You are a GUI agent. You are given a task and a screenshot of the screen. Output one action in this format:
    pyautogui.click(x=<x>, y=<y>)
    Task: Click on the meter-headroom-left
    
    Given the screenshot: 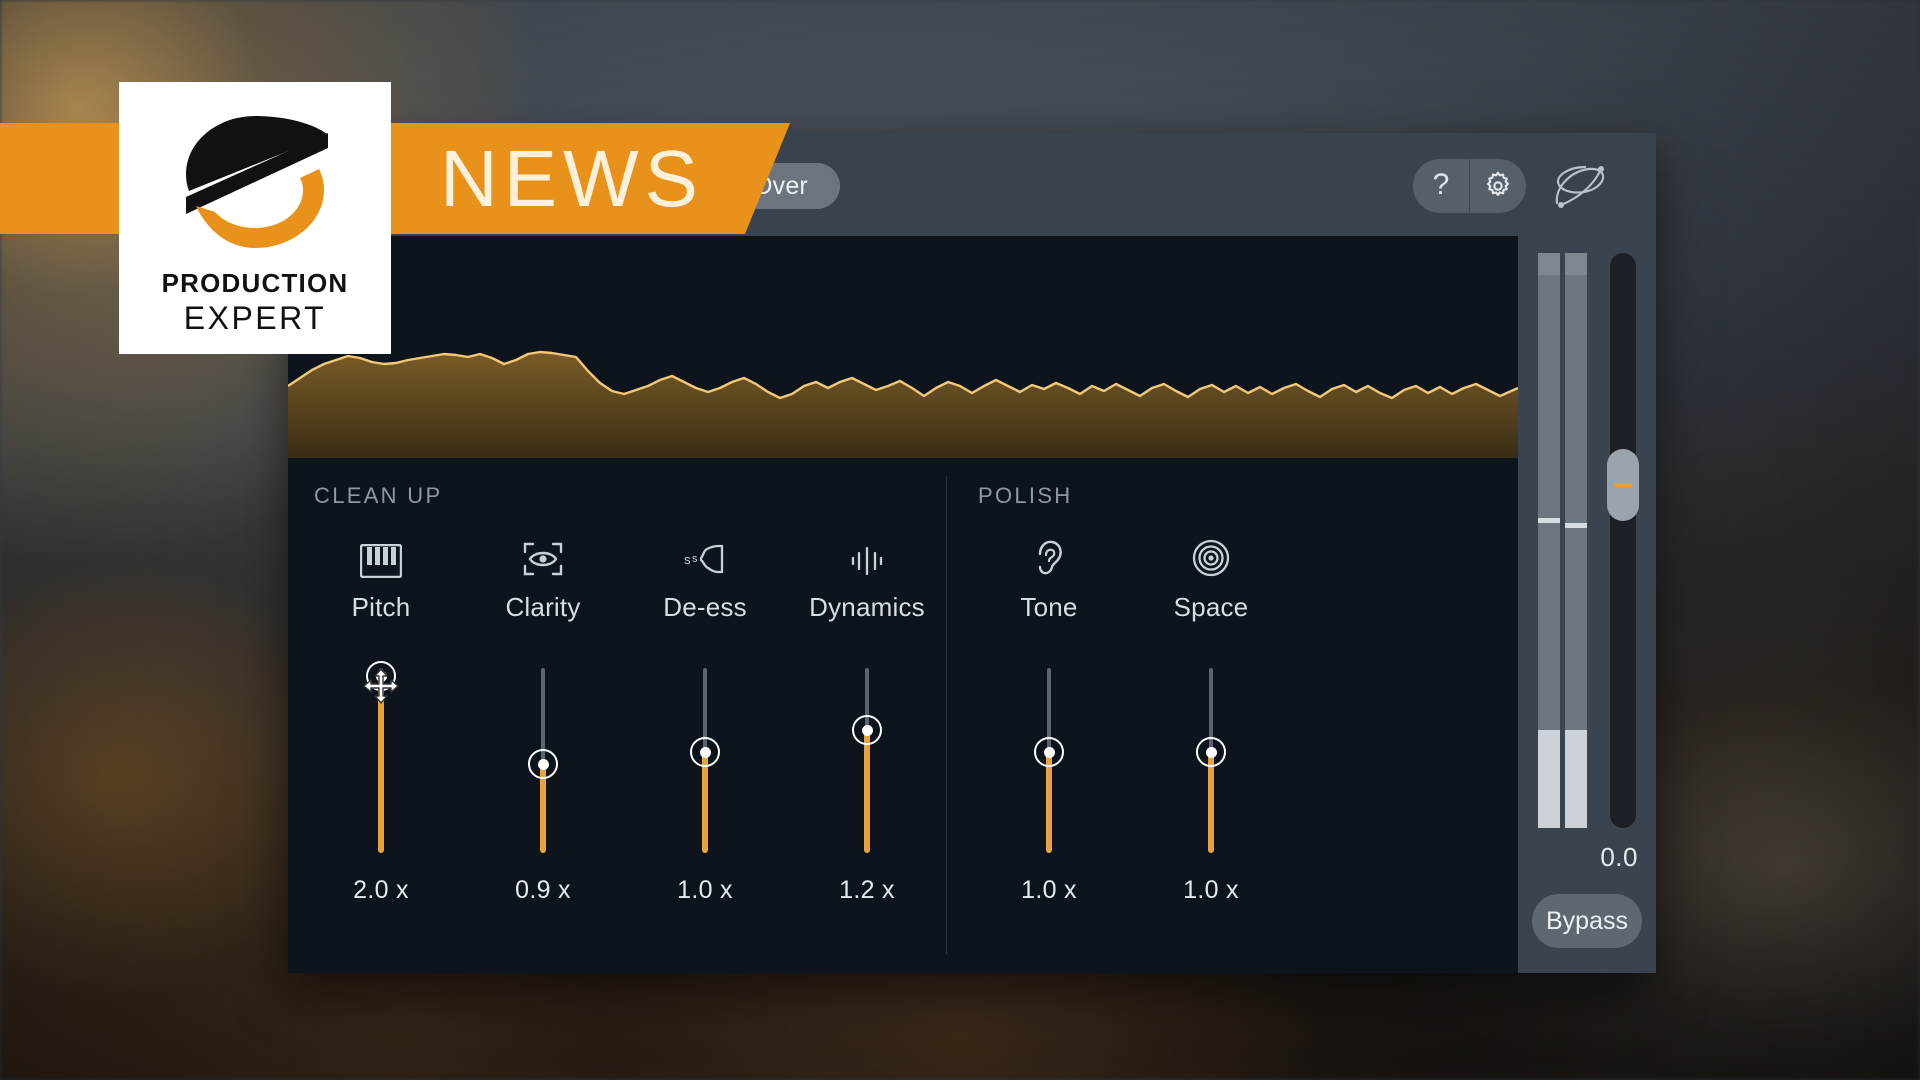 What is the action you would take?
    pyautogui.click(x=1549, y=264)
    